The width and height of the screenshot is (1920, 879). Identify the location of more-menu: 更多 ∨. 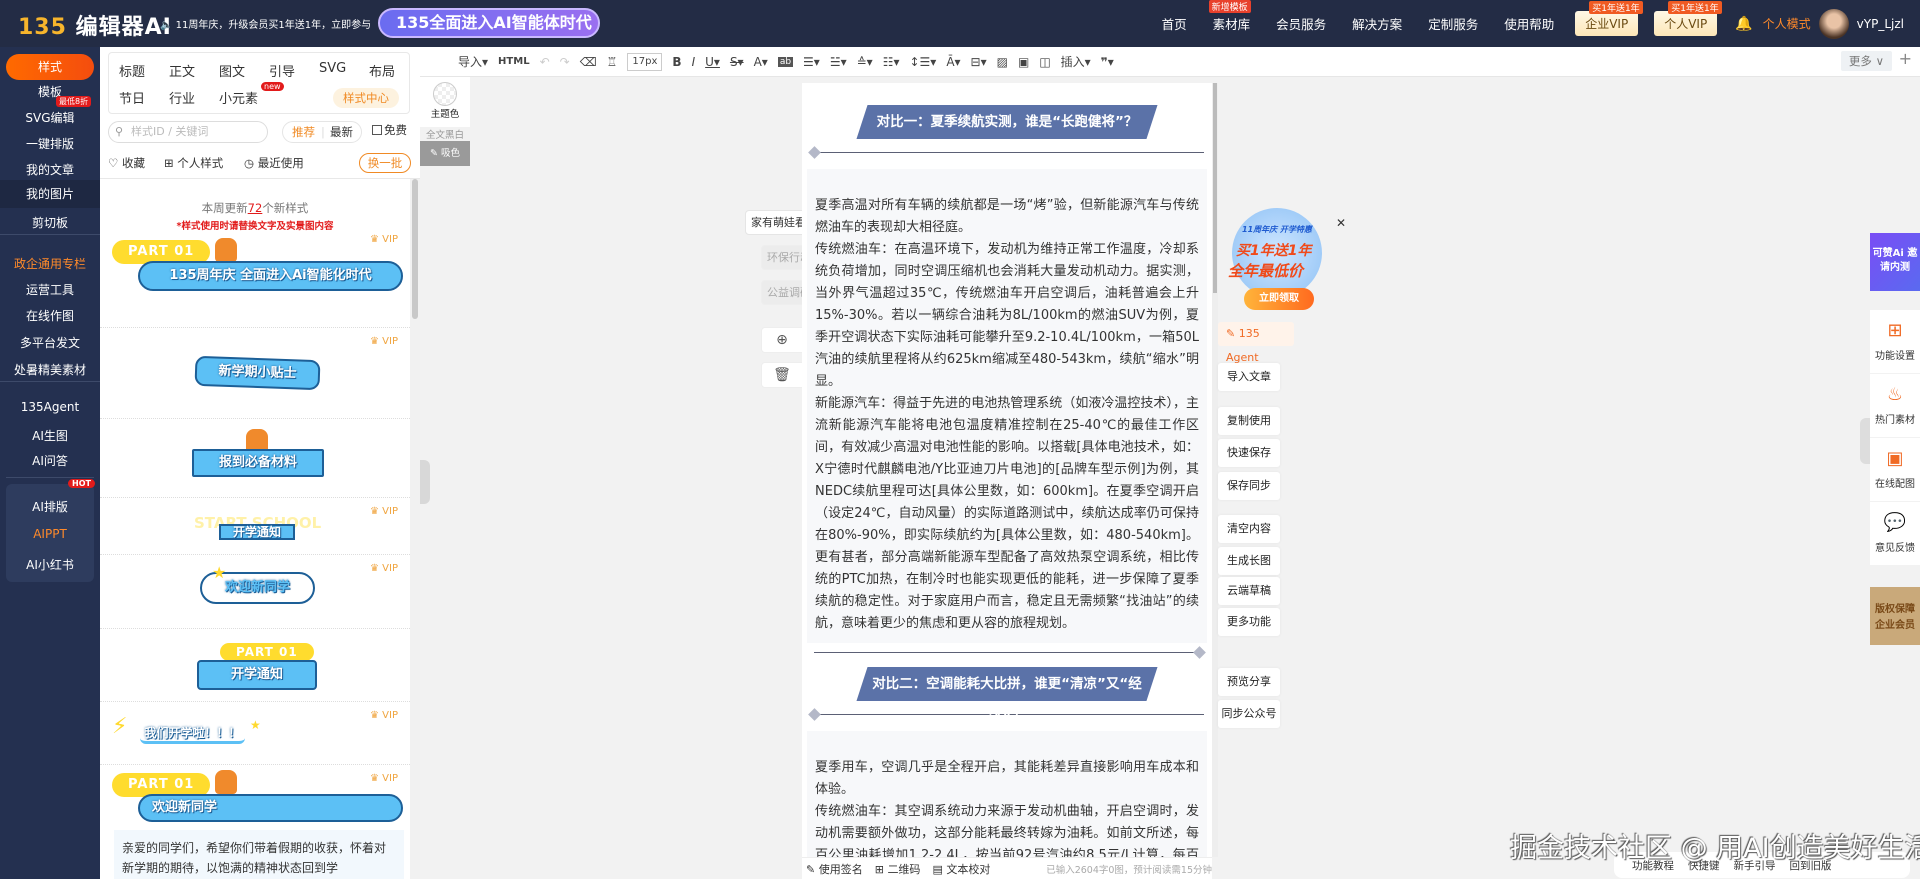
(1866, 61).